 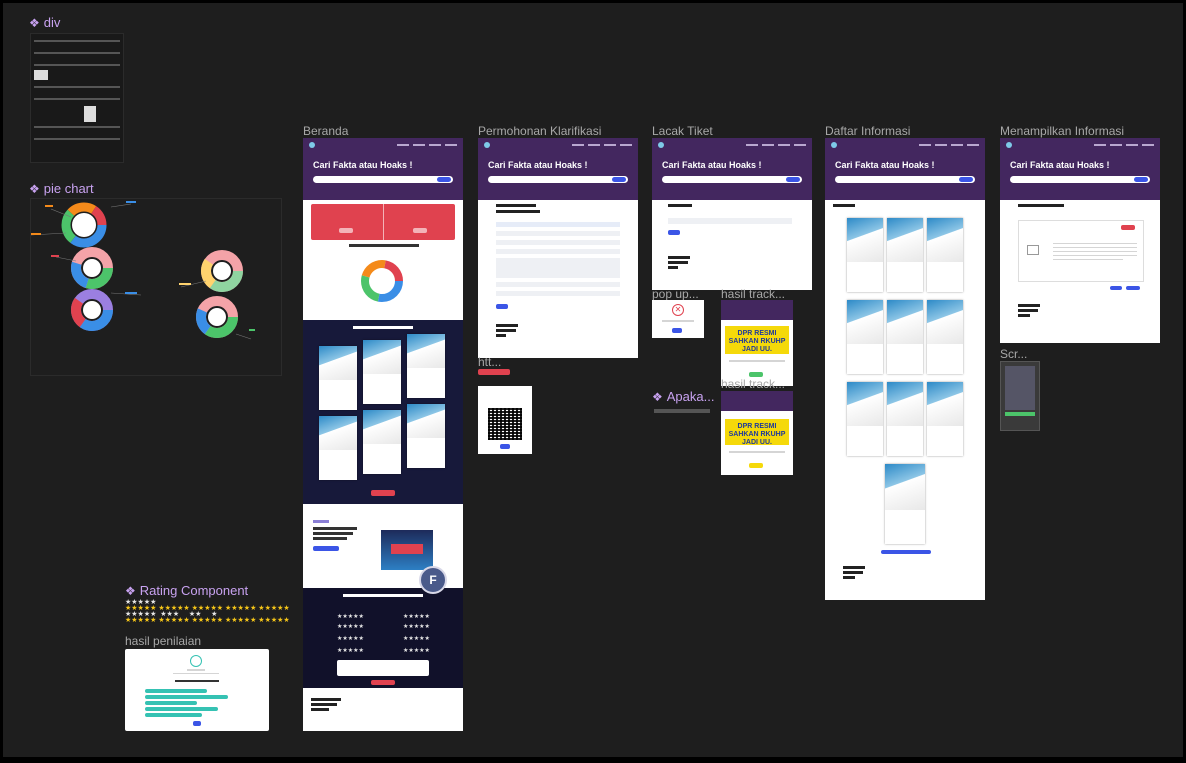 What do you see at coordinates (1020, 396) in the screenshot?
I see `frame-screenshot` at bounding box center [1020, 396].